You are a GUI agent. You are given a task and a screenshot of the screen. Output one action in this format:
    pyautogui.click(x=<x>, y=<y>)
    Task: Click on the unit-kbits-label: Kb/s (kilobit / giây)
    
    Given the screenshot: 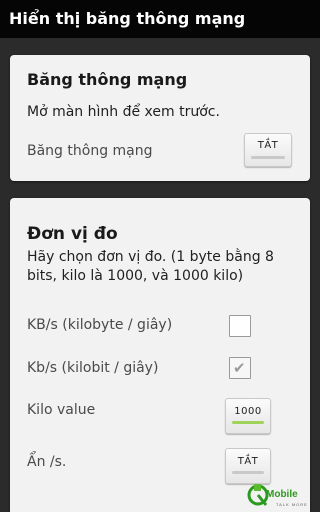 What is the action you would take?
    pyautogui.click(x=93, y=368)
    